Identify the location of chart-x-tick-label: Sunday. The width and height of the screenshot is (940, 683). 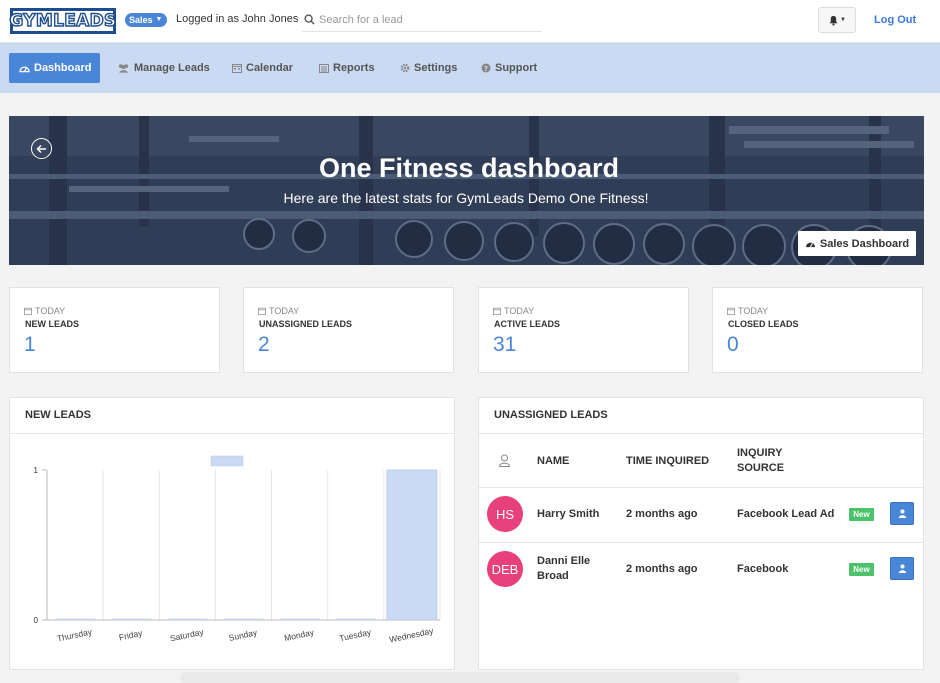
(243, 635).